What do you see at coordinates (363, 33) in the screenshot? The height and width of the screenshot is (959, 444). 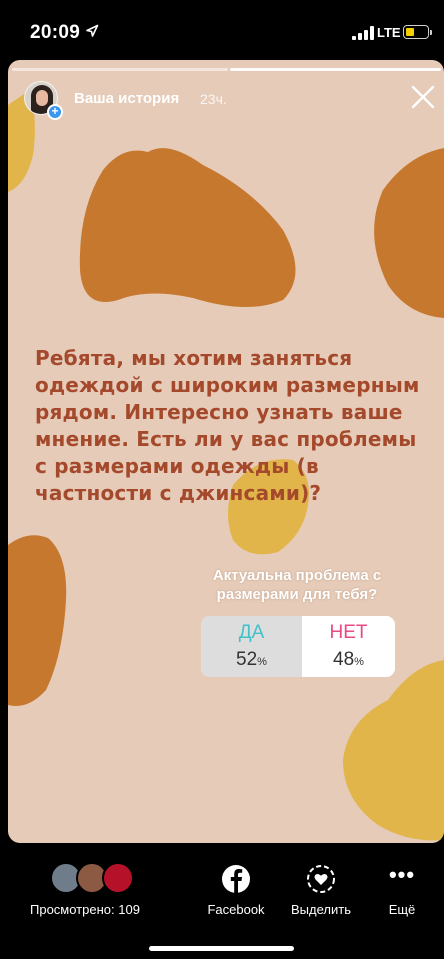 I see `signal-icon` at bounding box center [363, 33].